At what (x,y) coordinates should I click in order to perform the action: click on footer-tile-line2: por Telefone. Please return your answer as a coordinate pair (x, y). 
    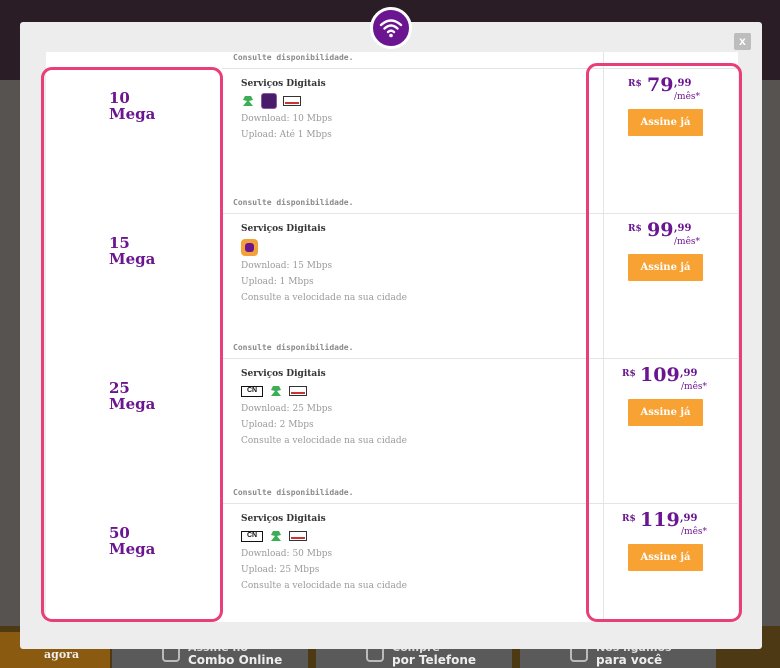
    Looking at the image, I should click on (434, 660).